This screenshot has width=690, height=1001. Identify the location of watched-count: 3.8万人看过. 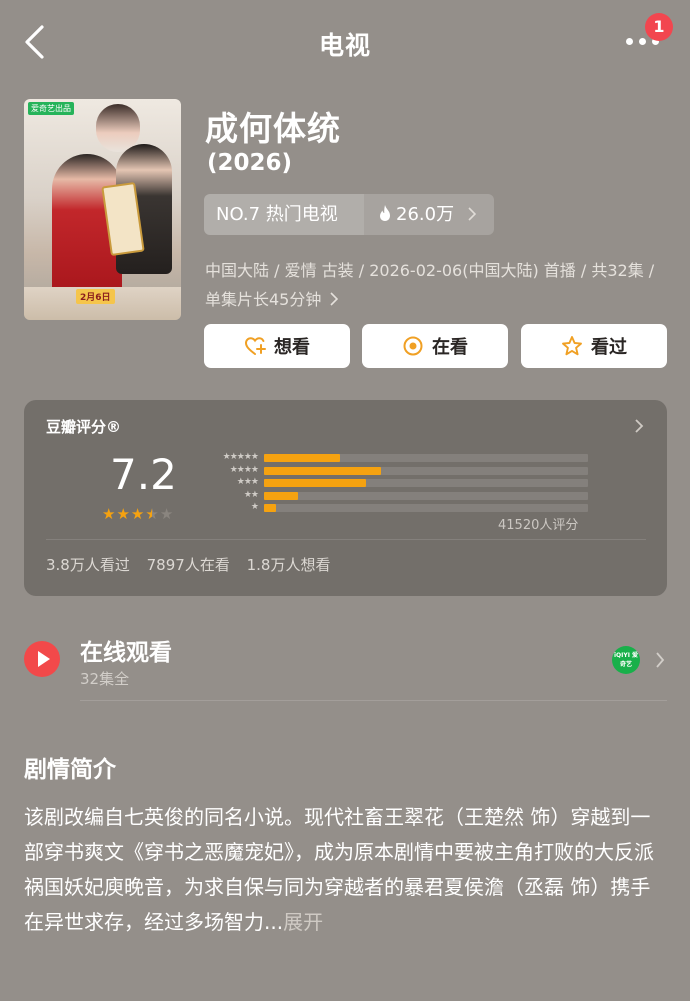
(88, 565).